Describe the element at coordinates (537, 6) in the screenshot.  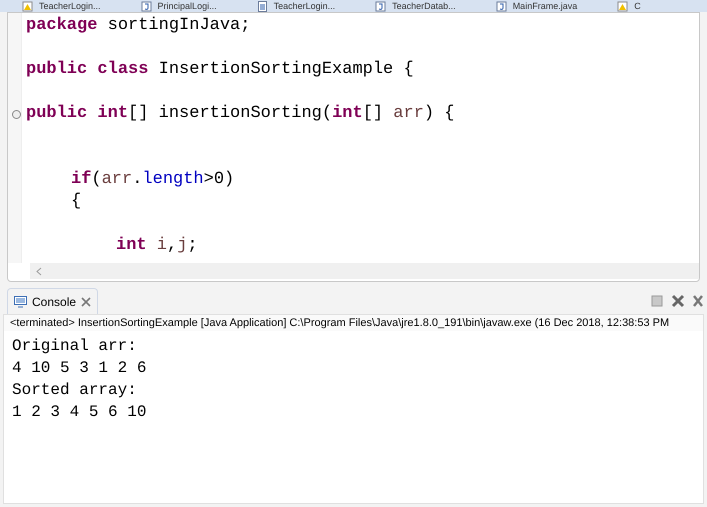
I see `editor-tab: MainFrame.java` at that location.